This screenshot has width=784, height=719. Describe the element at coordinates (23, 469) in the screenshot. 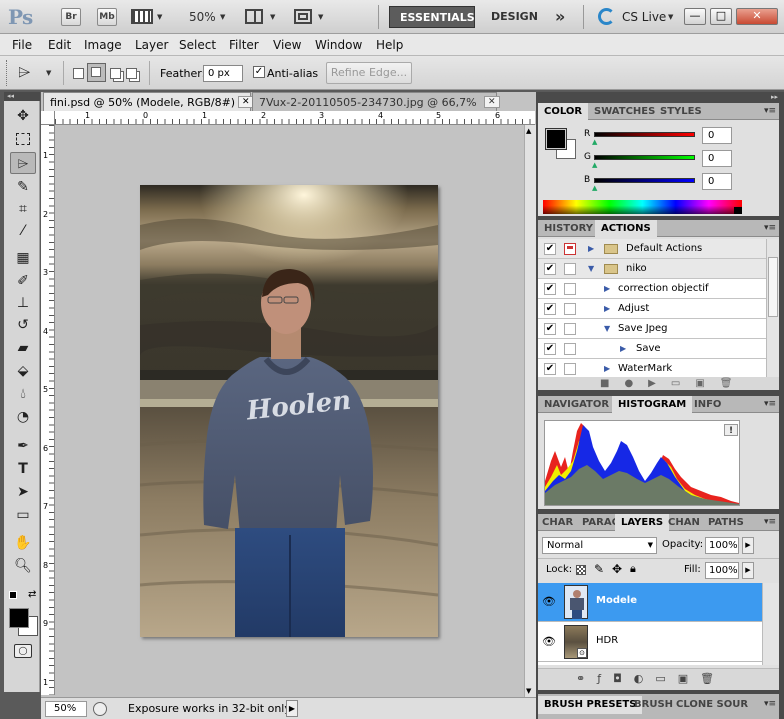

I see `type-tool-icon: T` at that location.